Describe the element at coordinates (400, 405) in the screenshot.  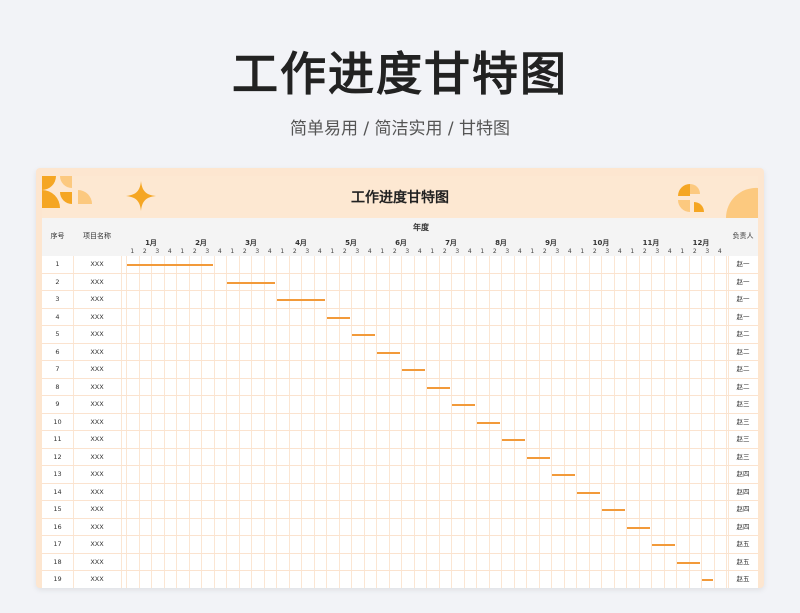
I see `table-row: 9 XXX 赵三` at that location.